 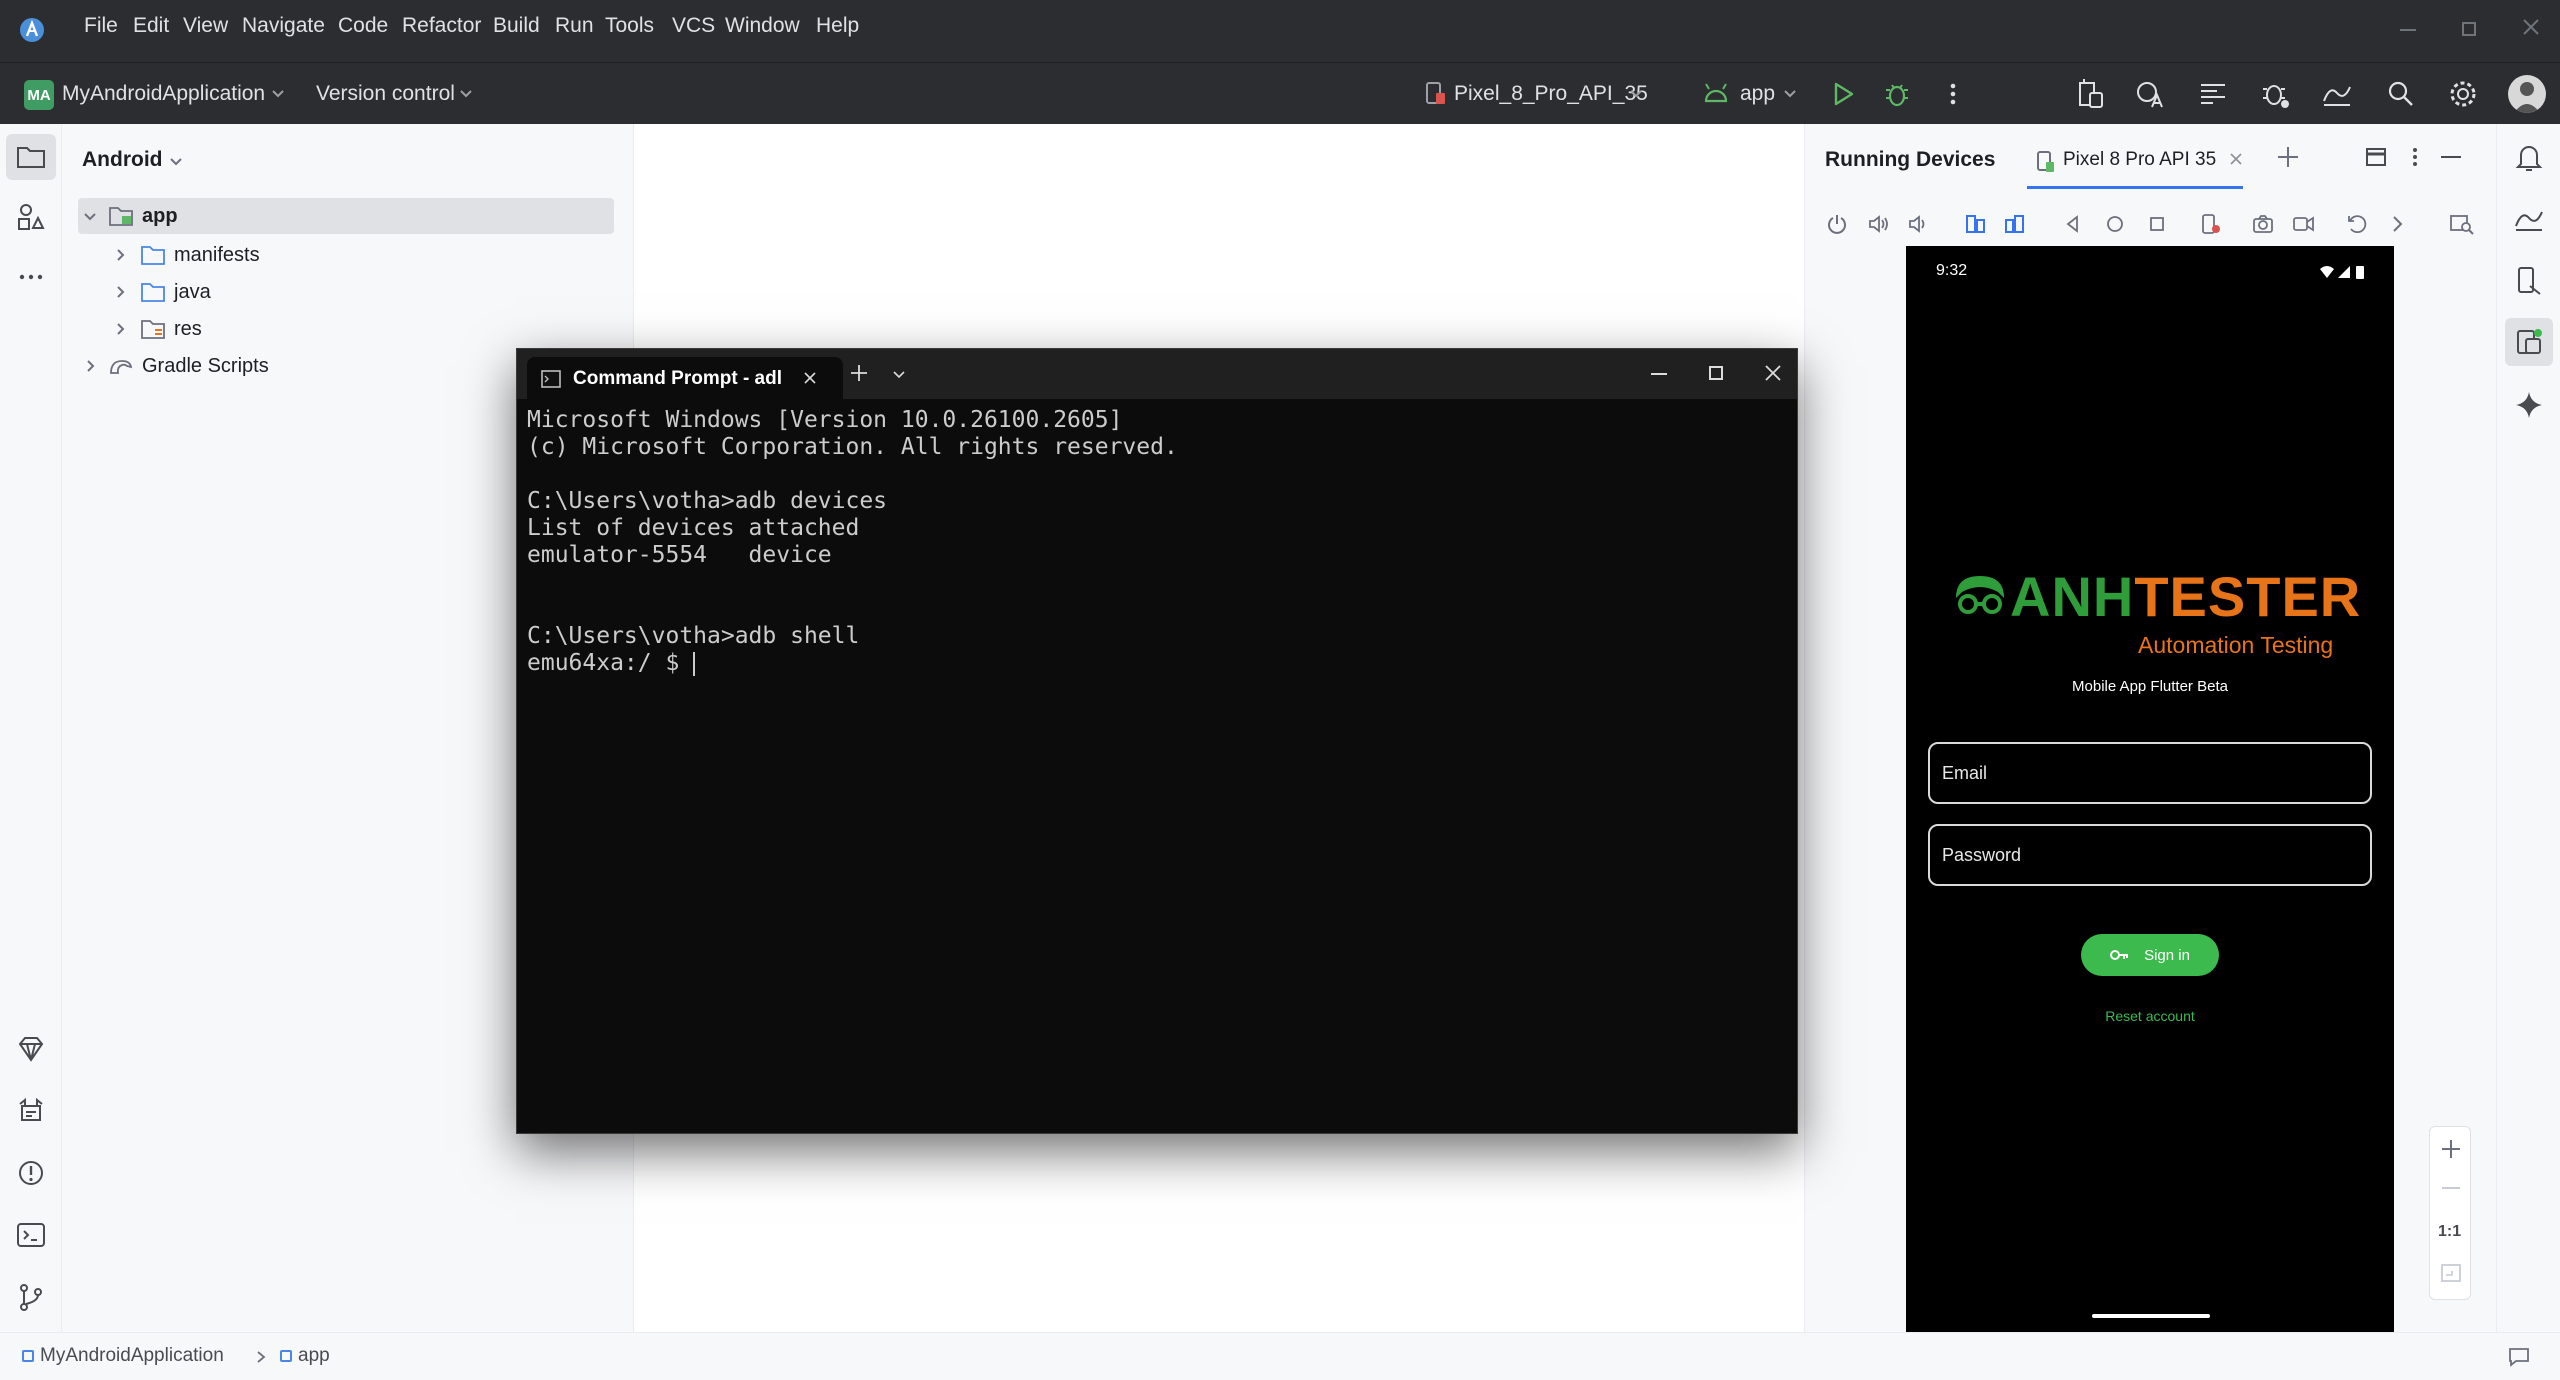 I want to click on menu-window: Window, so click(x=762, y=26).